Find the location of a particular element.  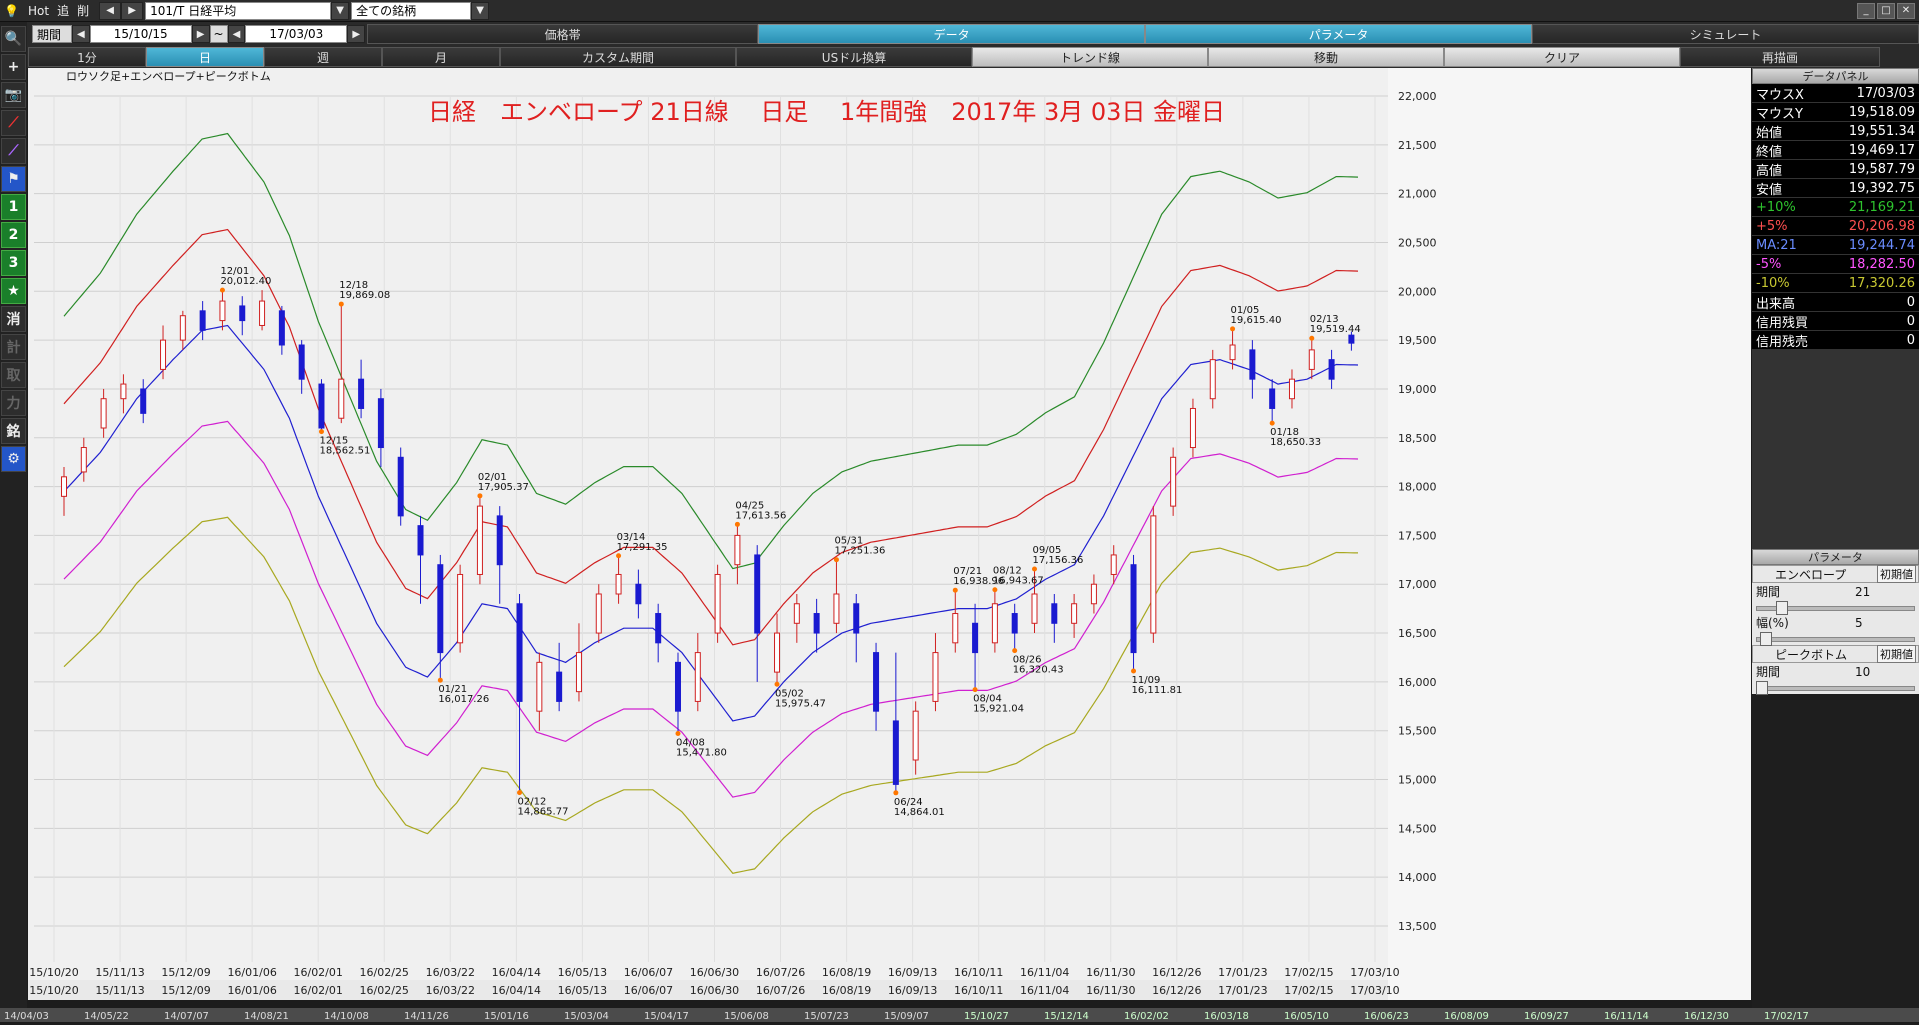

envelope-period-slider is located at coordinates (1835, 607).